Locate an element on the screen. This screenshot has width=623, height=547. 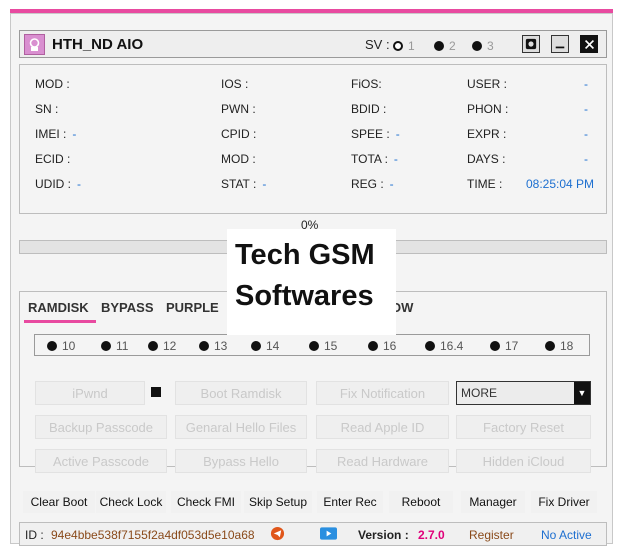
register-link: Register is located at coordinates (491, 535).